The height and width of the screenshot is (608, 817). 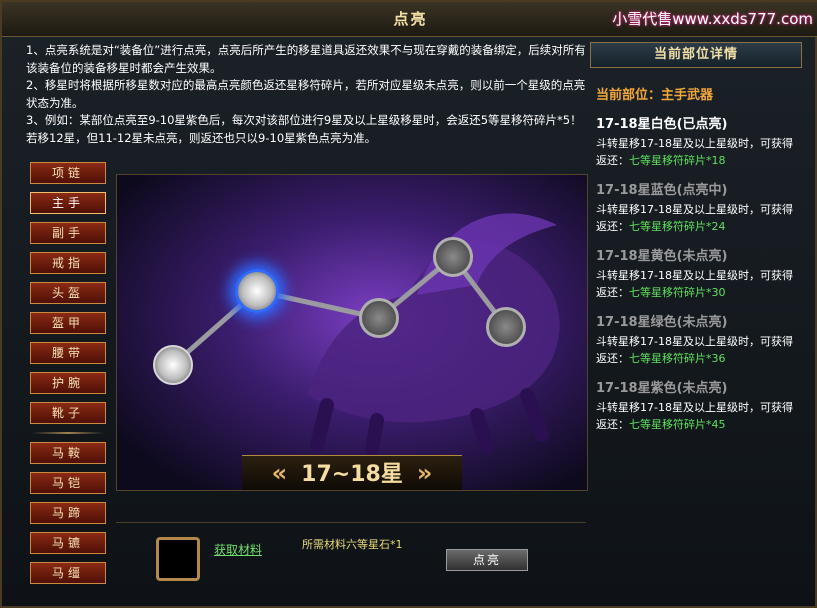 What do you see at coordinates (677, 292) in the screenshot?
I see `fragment-reward: 七等星移符碎片*30` at bounding box center [677, 292].